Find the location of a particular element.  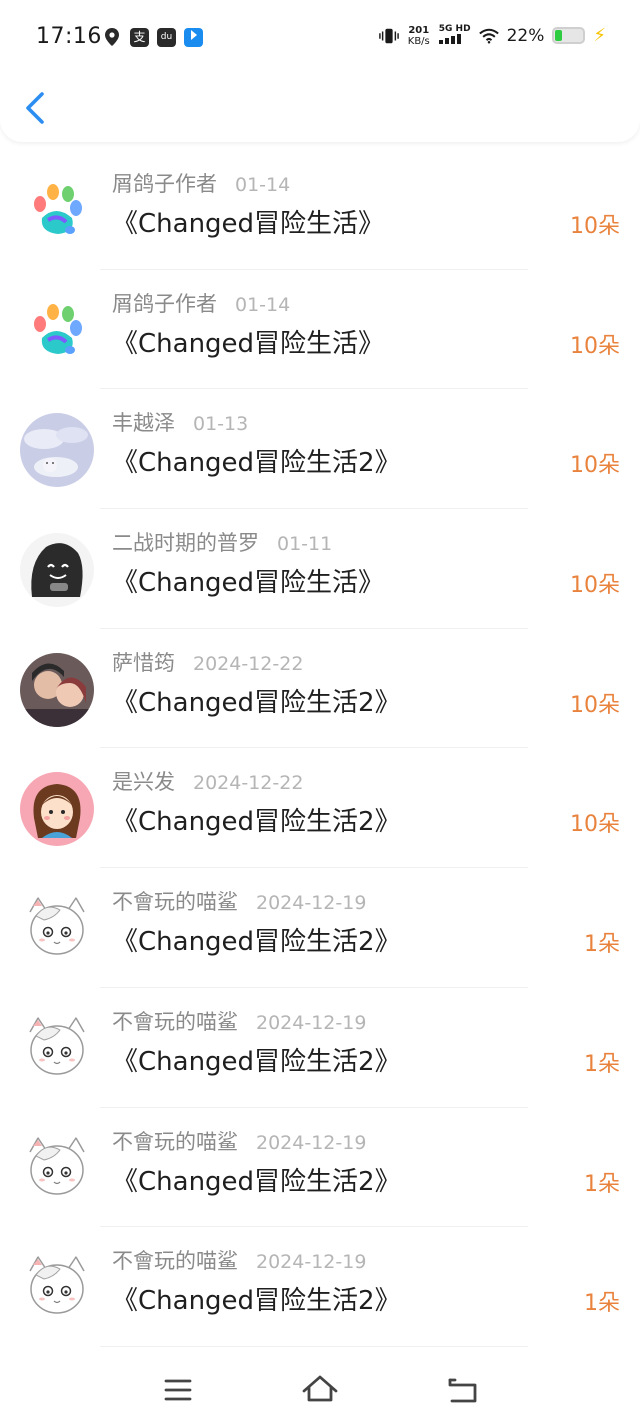

record-date: 01-13 is located at coordinates (221, 424).